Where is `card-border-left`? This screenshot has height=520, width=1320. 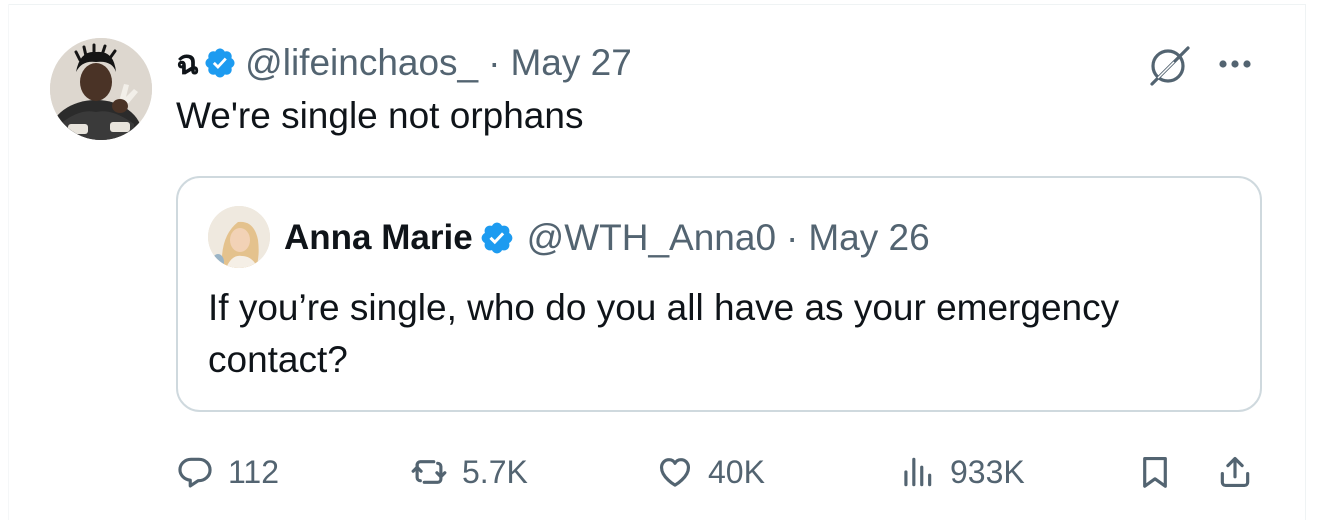
card-border-left is located at coordinates (8, 262).